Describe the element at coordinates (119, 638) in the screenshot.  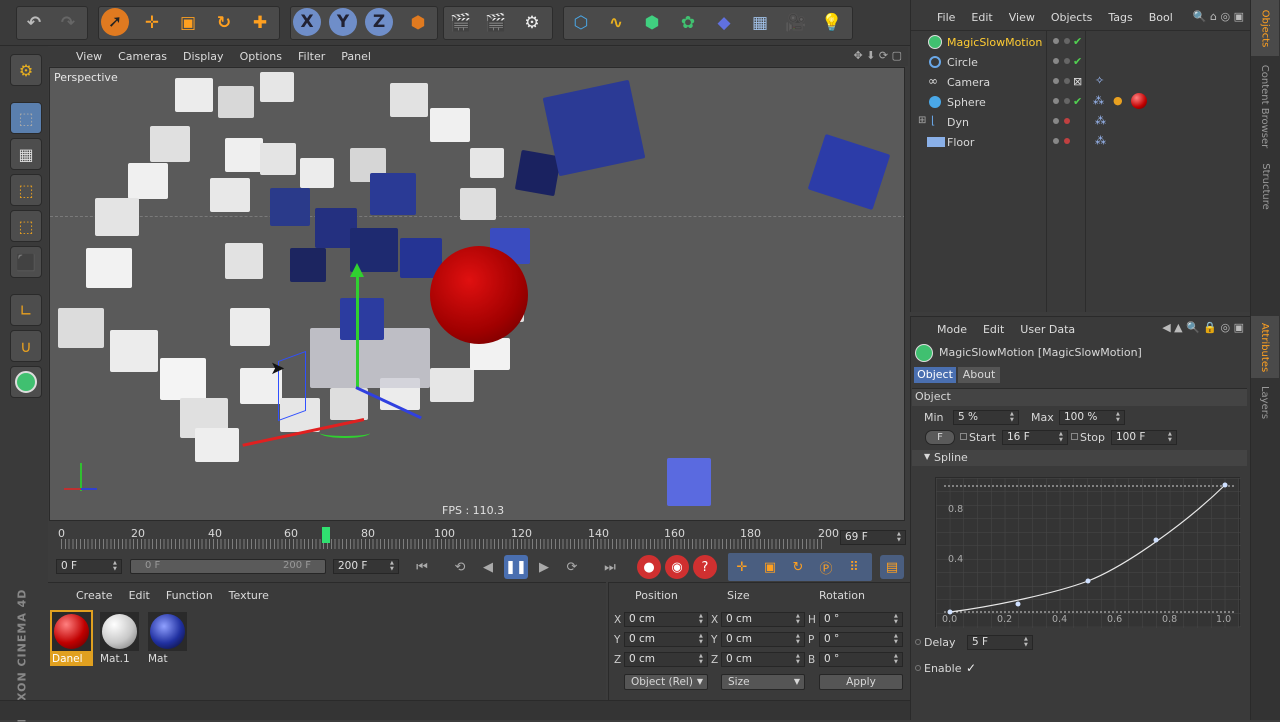
I see `material-swatch-mat1: Mat.1` at that location.